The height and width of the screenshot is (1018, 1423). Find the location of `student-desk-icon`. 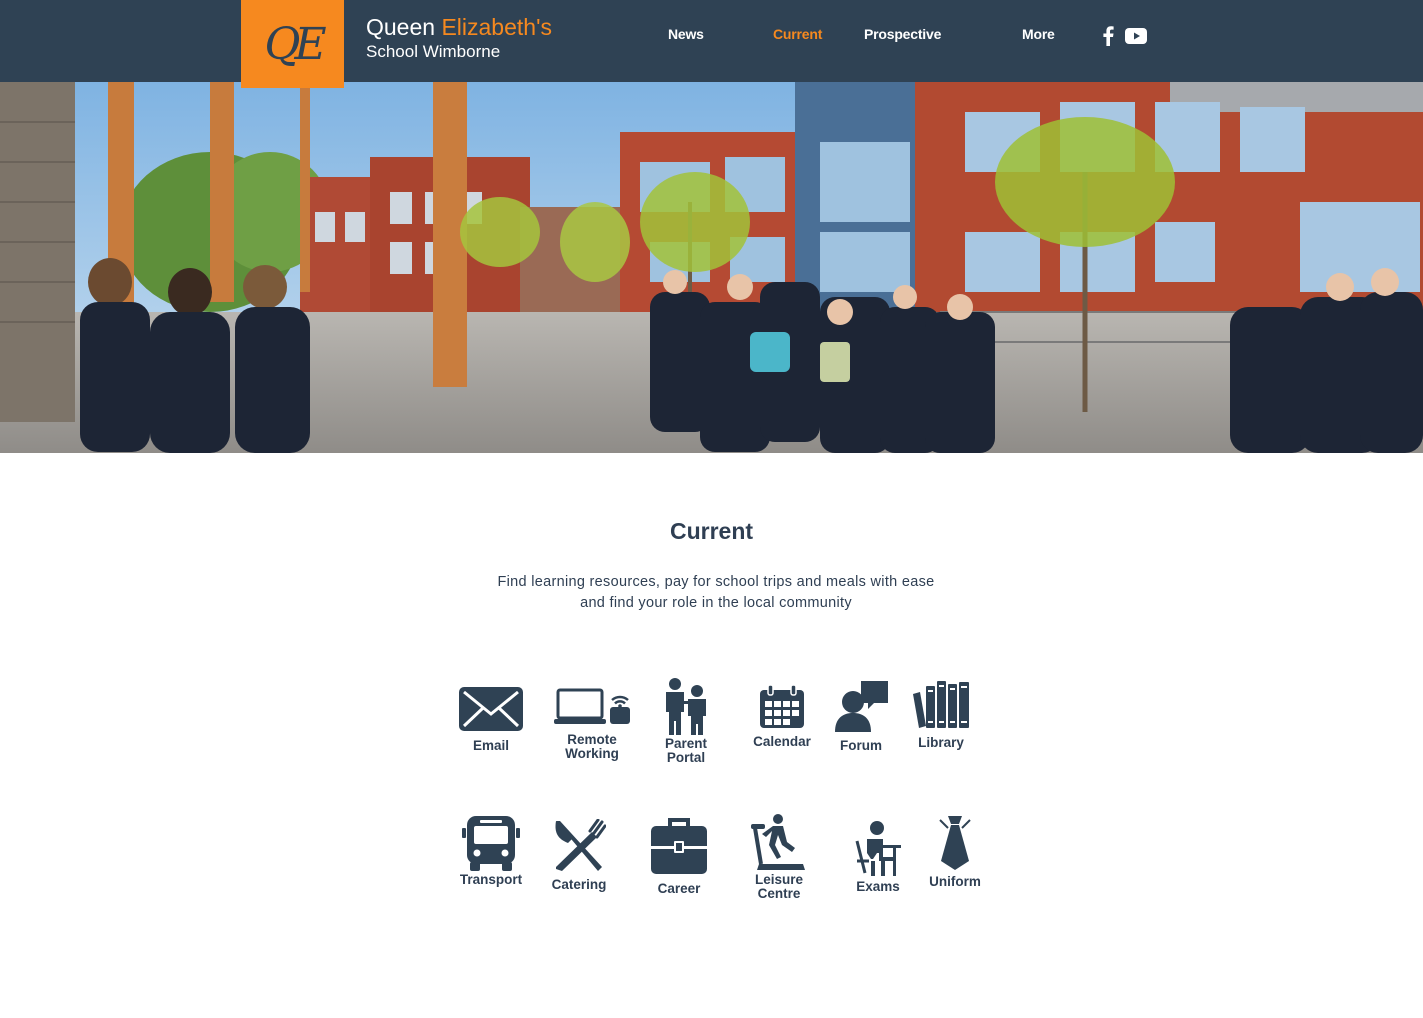

student-desk-icon is located at coordinates (878, 848).